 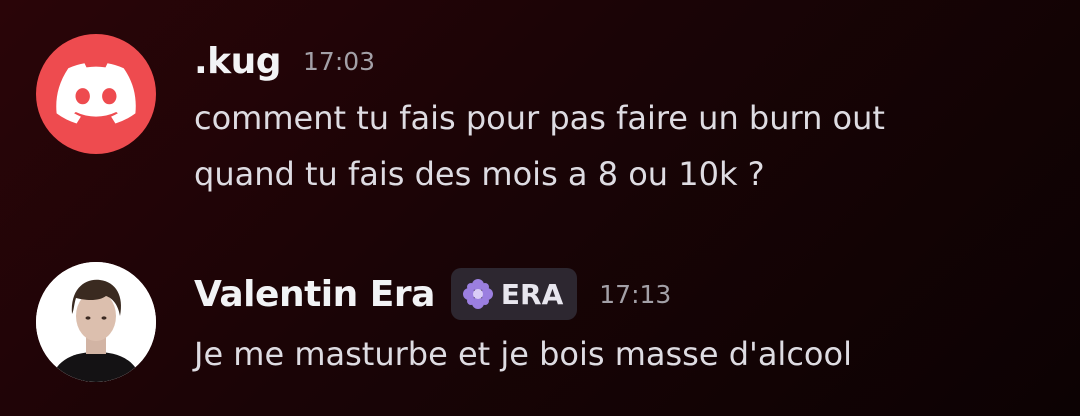 What do you see at coordinates (479, 174) in the screenshot?
I see `message-line: quand tu fais des mois a 8 ou 10k ?` at bounding box center [479, 174].